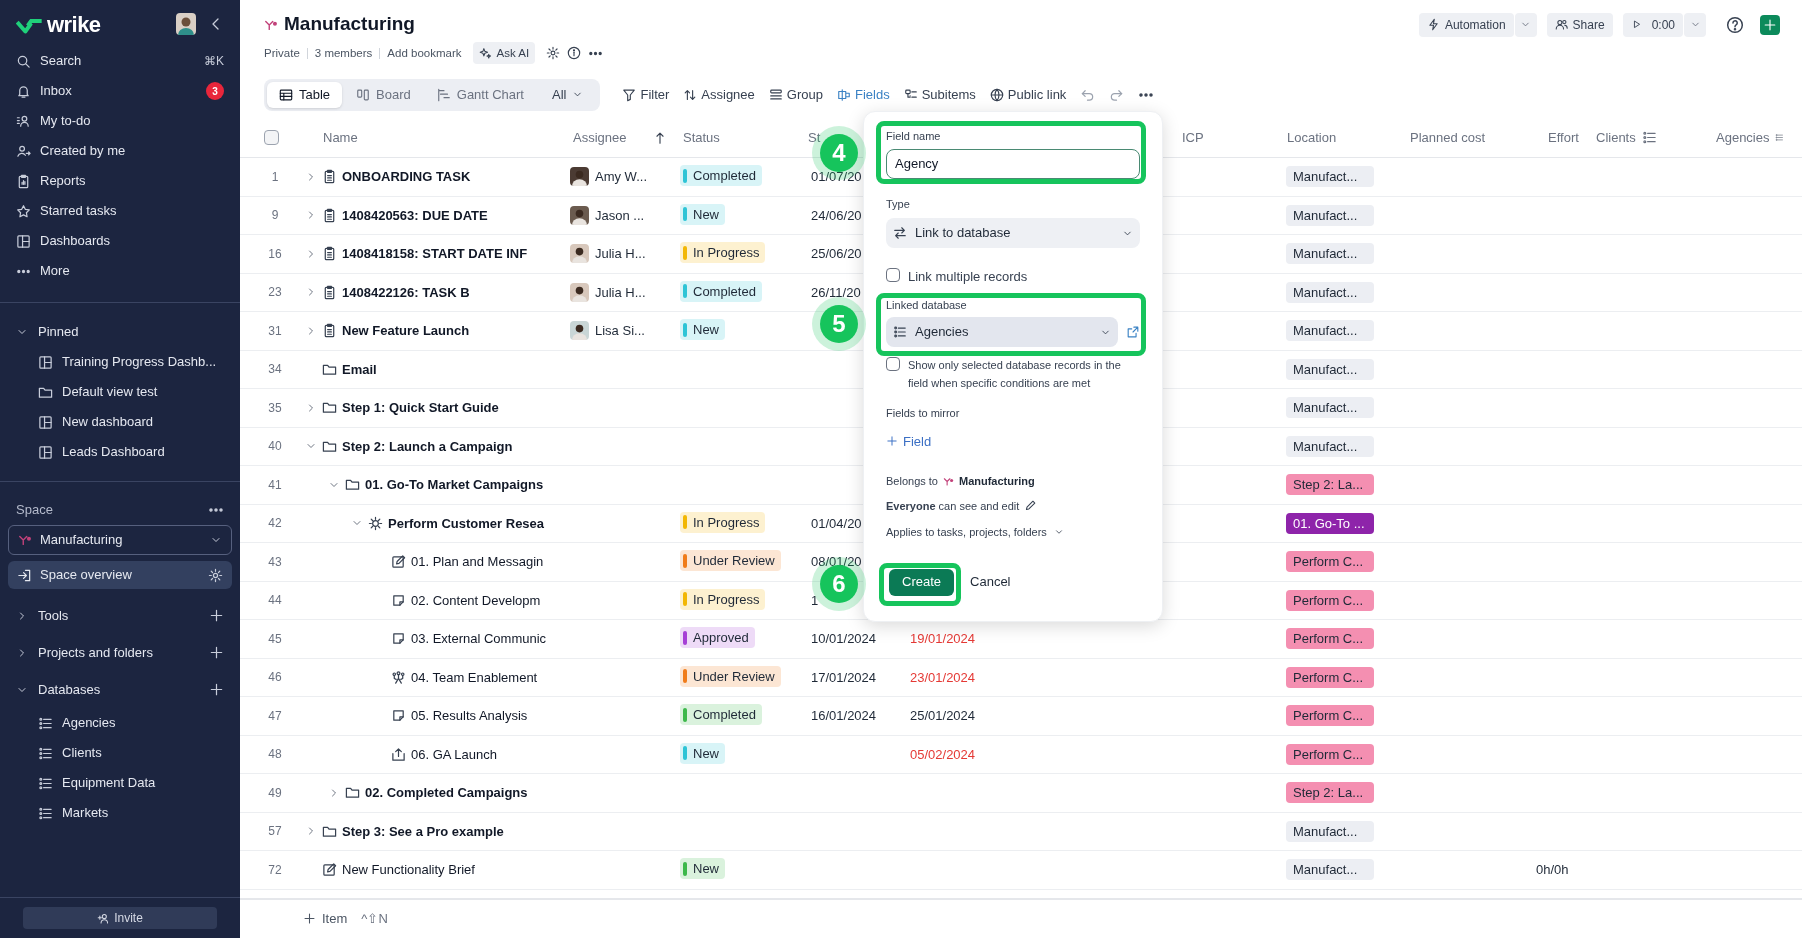 The image size is (1802, 938). What do you see at coordinates (1466, 24) in the screenshot?
I see `automation-button: Automation` at bounding box center [1466, 24].